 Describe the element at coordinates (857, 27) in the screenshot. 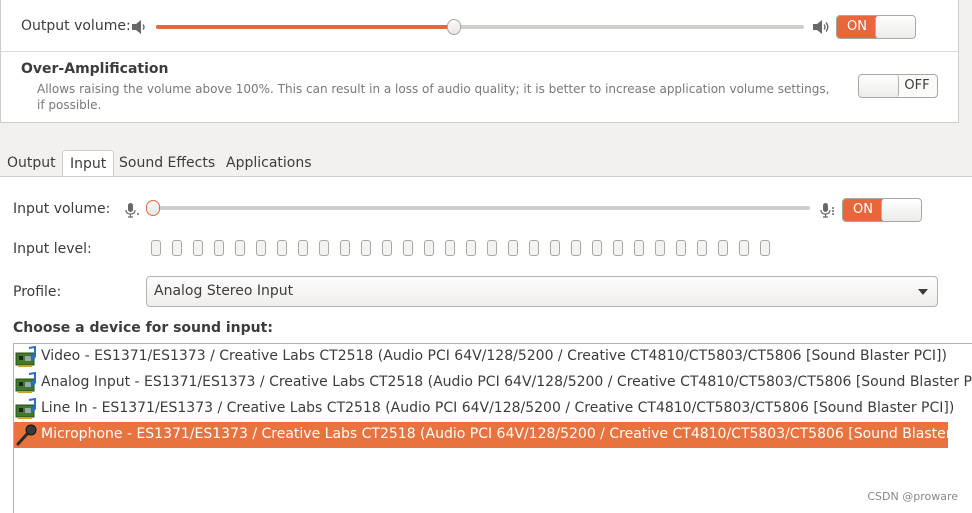

I see `output-toggle-label: ON` at that location.